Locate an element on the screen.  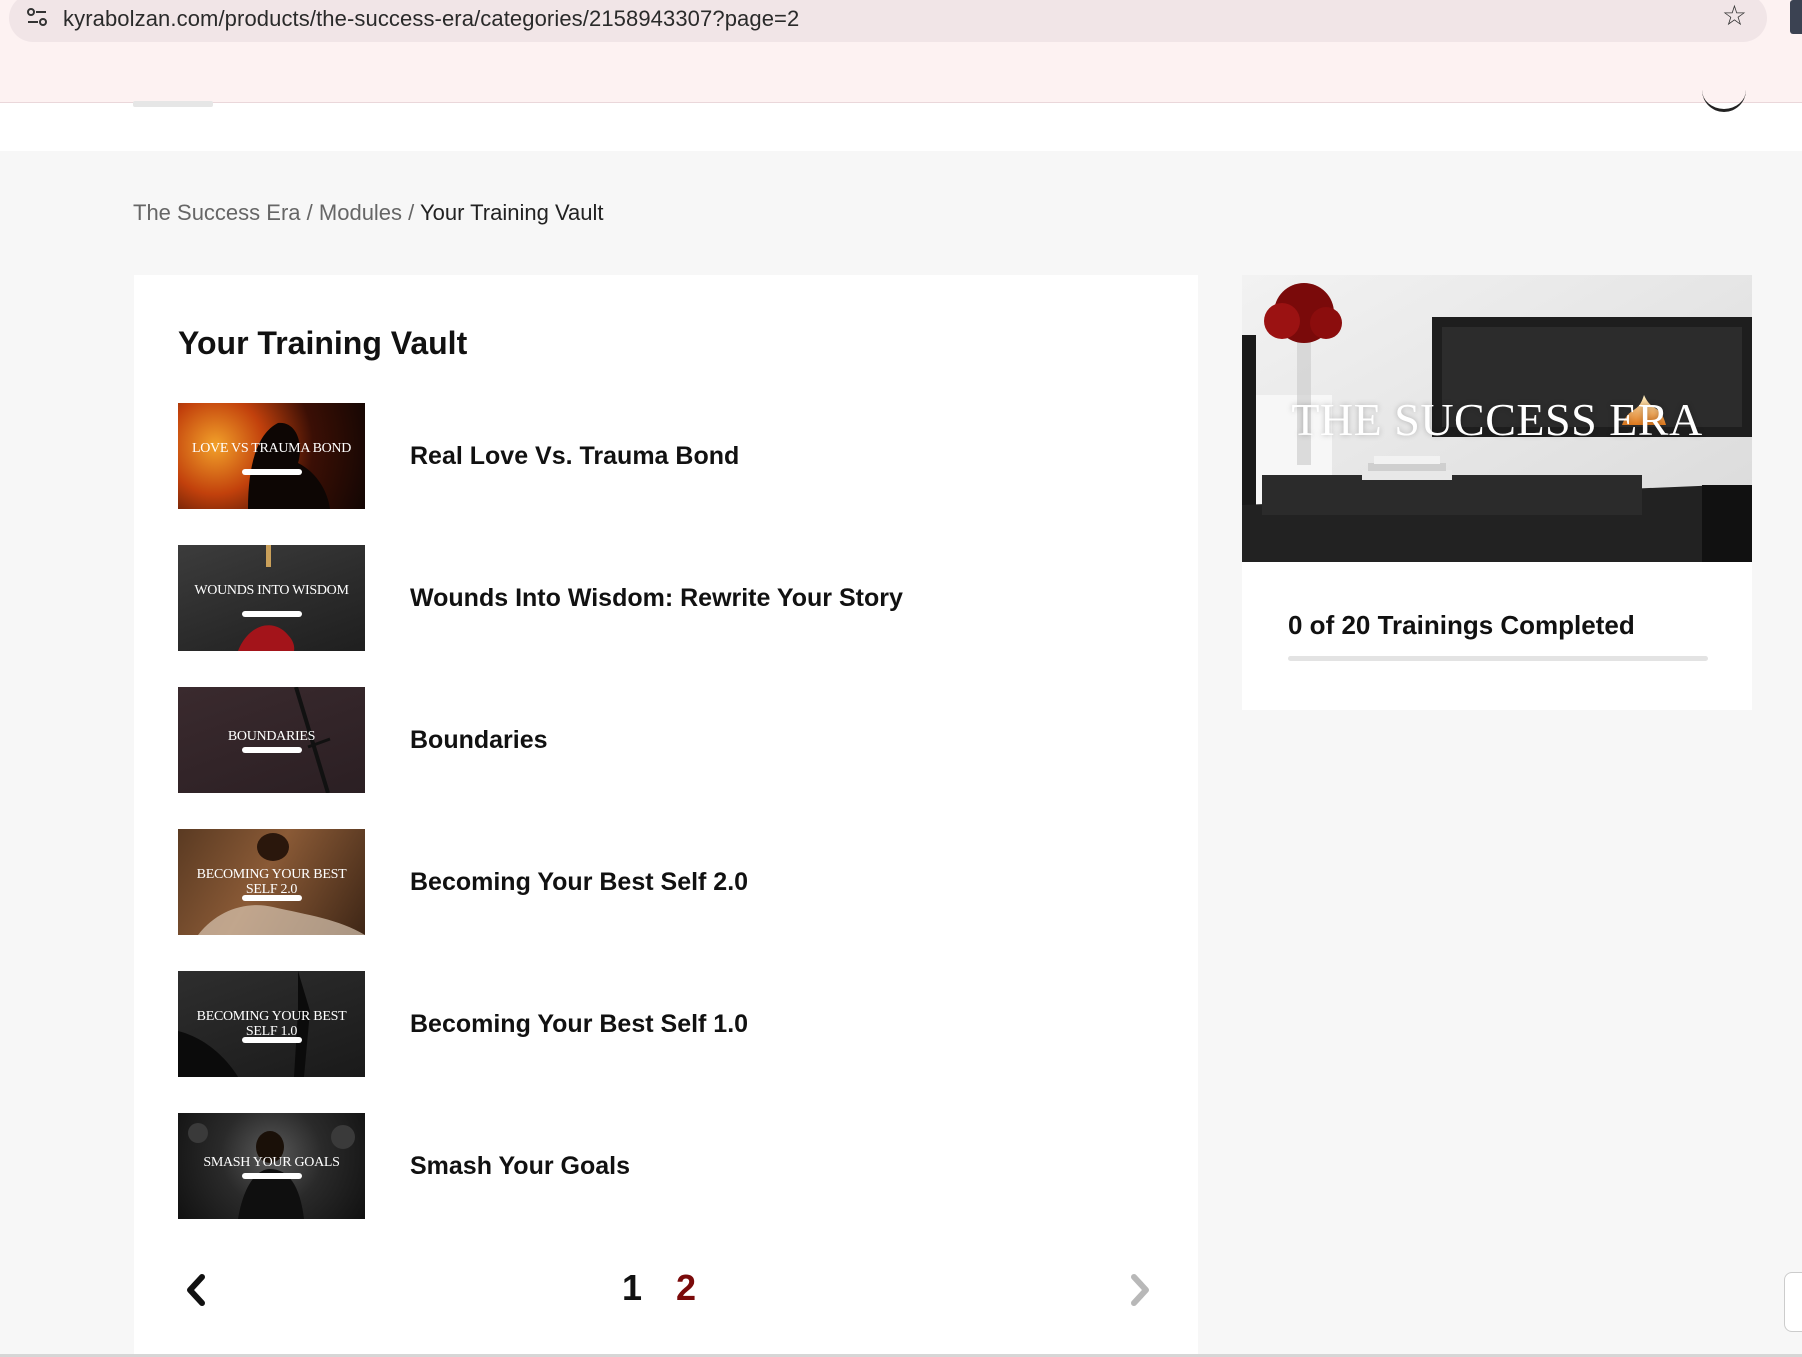
course-hero-title: THE SUCCESS ERA is located at coordinates (1497, 419).